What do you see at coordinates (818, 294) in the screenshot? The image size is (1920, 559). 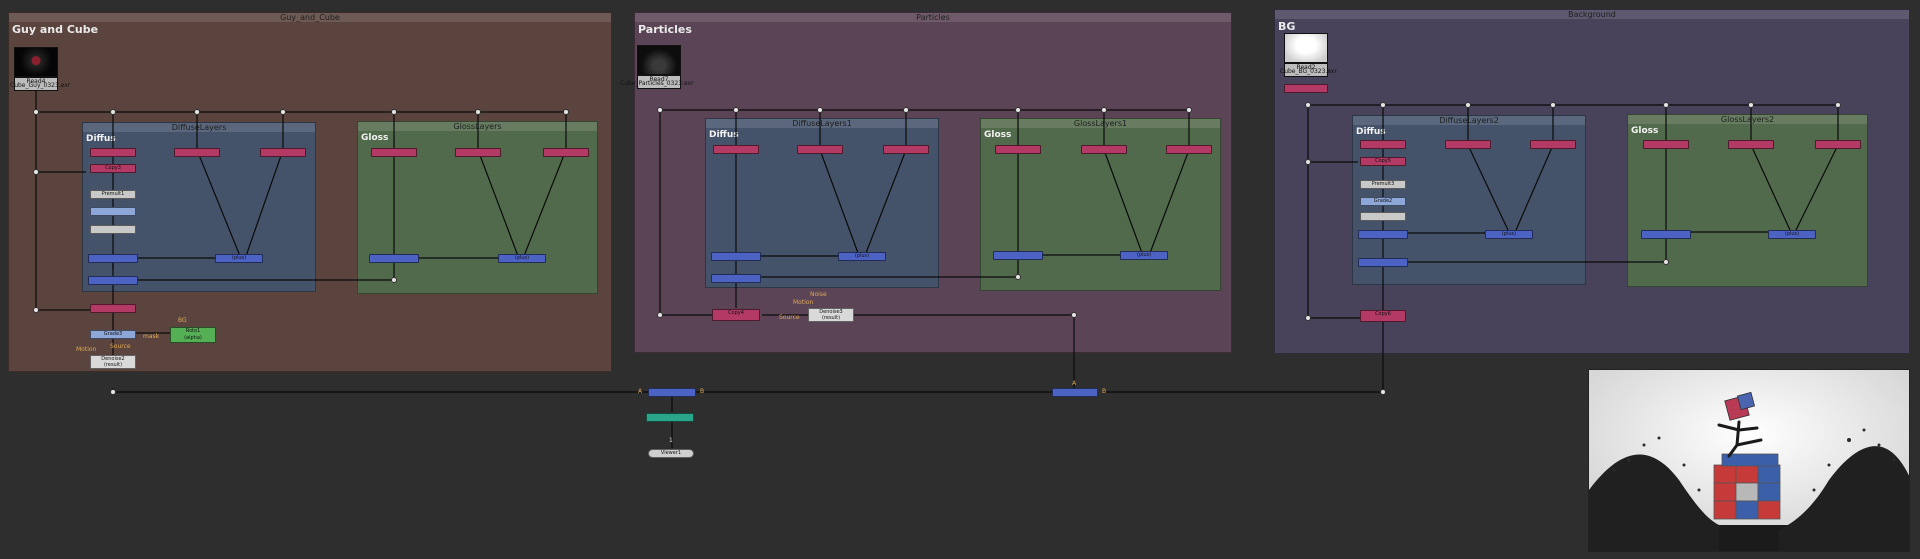 I see `edge-label-noise: Noise` at bounding box center [818, 294].